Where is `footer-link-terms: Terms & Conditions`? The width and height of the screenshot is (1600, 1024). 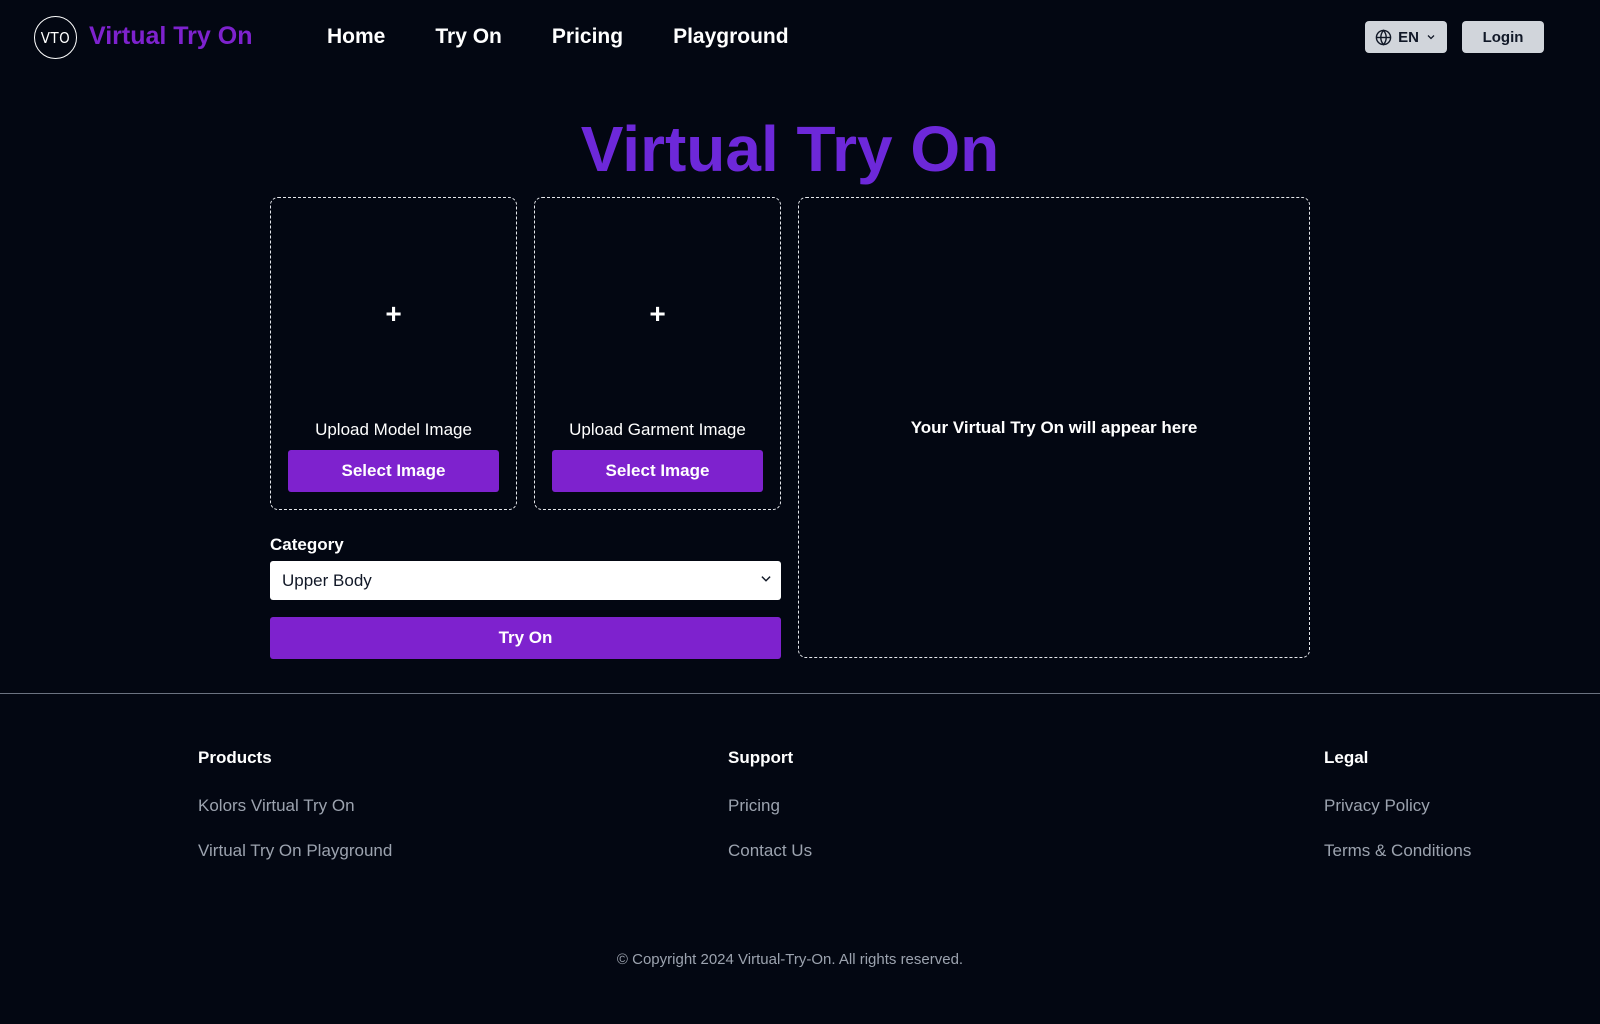
footer-link-terms: Terms & Conditions is located at coordinates (1397, 851).